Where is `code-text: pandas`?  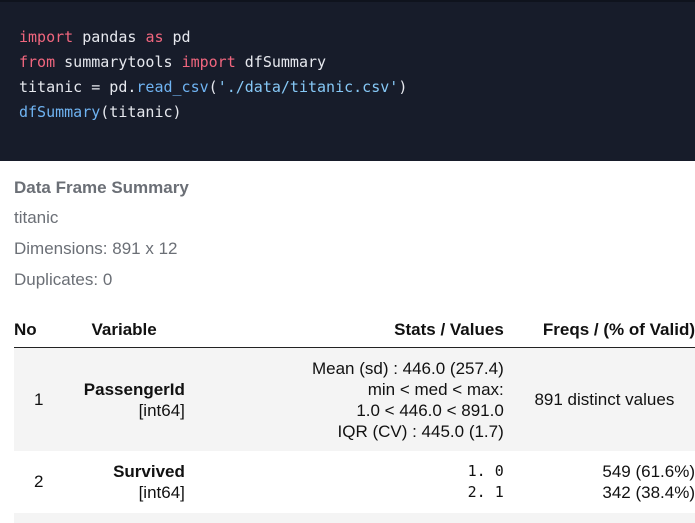 code-text: pandas is located at coordinates (109, 37).